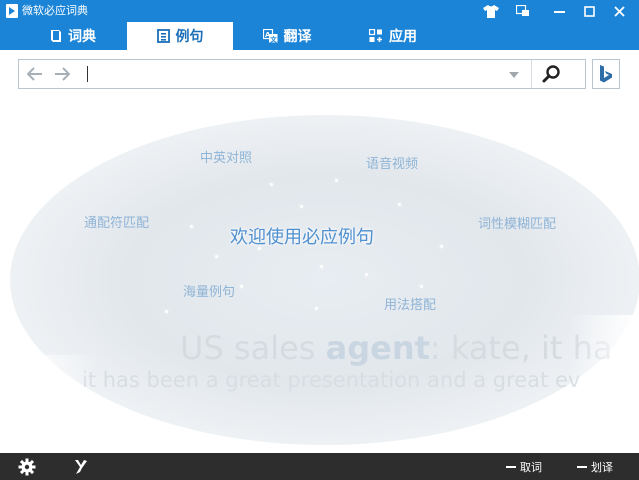 This screenshot has height=480, width=639. I want to click on bottom-bar: 取词 划译, so click(319, 466).